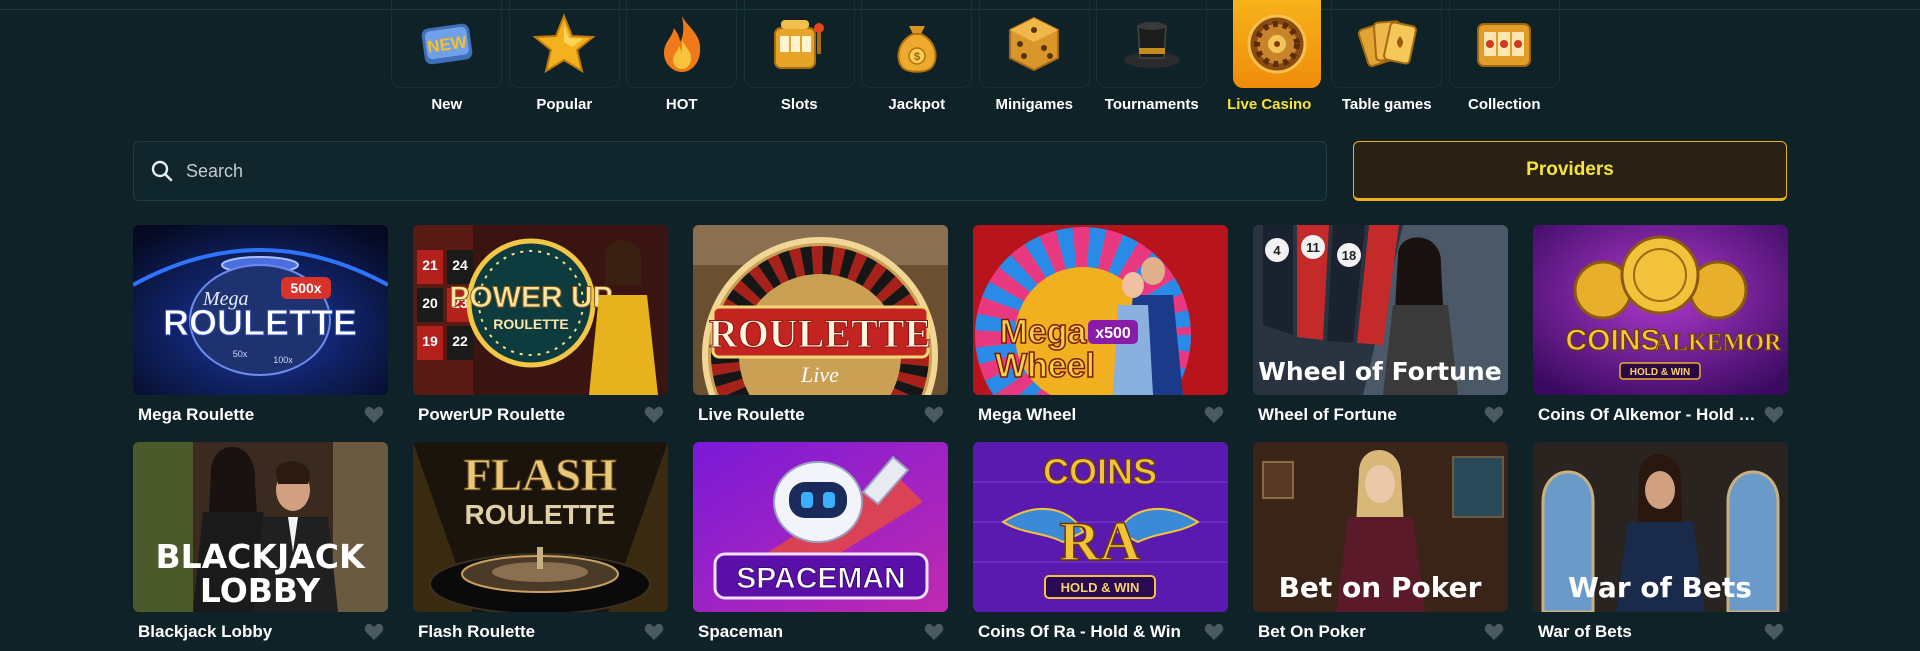  I want to click on game-thumbnail: Mega Wheel x500, so click(1100, 310).